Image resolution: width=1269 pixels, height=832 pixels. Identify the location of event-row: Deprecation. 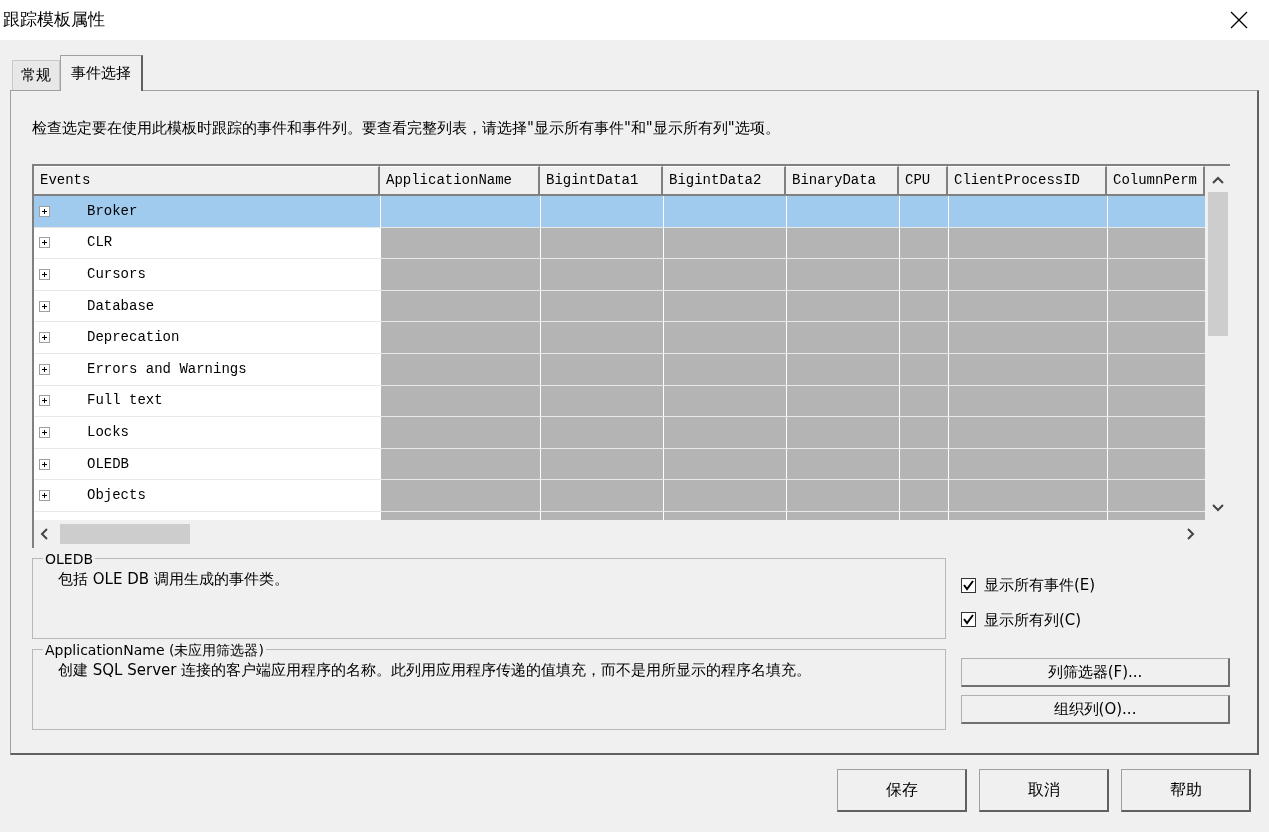
(619, 338).